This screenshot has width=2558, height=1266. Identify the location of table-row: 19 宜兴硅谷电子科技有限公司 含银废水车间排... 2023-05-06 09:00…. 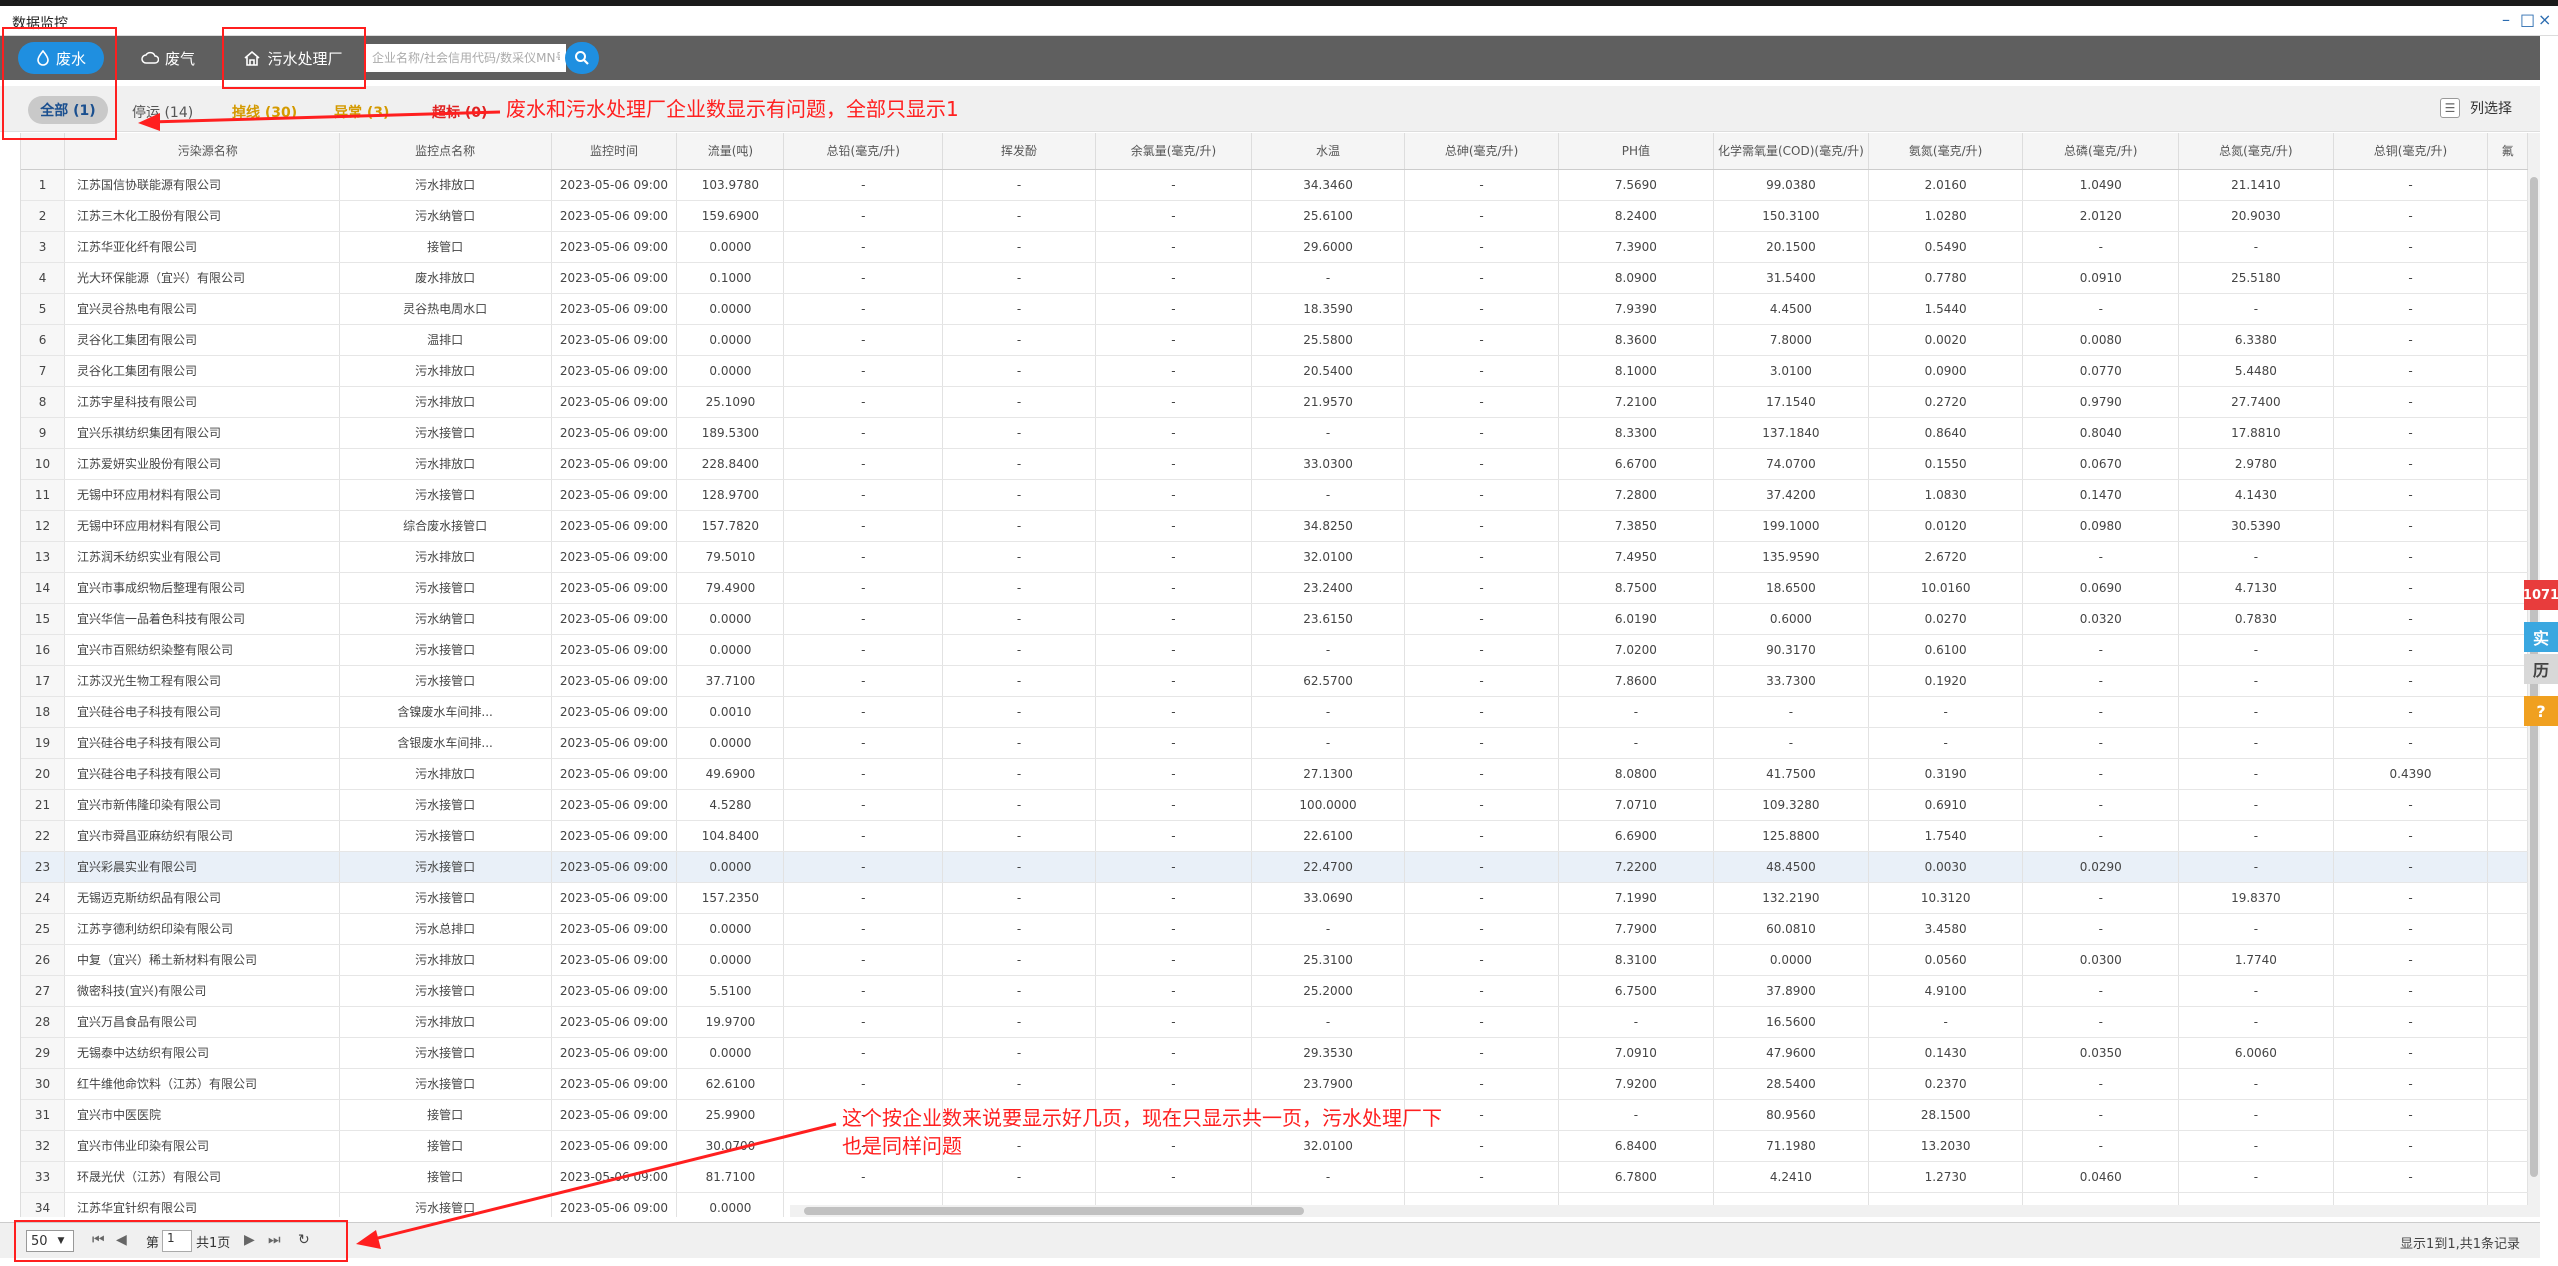
(1274, 743).